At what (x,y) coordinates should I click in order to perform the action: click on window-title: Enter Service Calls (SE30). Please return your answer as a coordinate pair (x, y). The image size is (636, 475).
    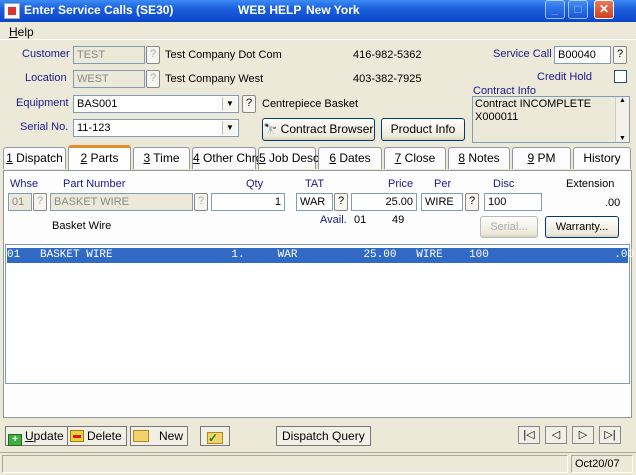
    Looking at the image, I should click on (99, 10).